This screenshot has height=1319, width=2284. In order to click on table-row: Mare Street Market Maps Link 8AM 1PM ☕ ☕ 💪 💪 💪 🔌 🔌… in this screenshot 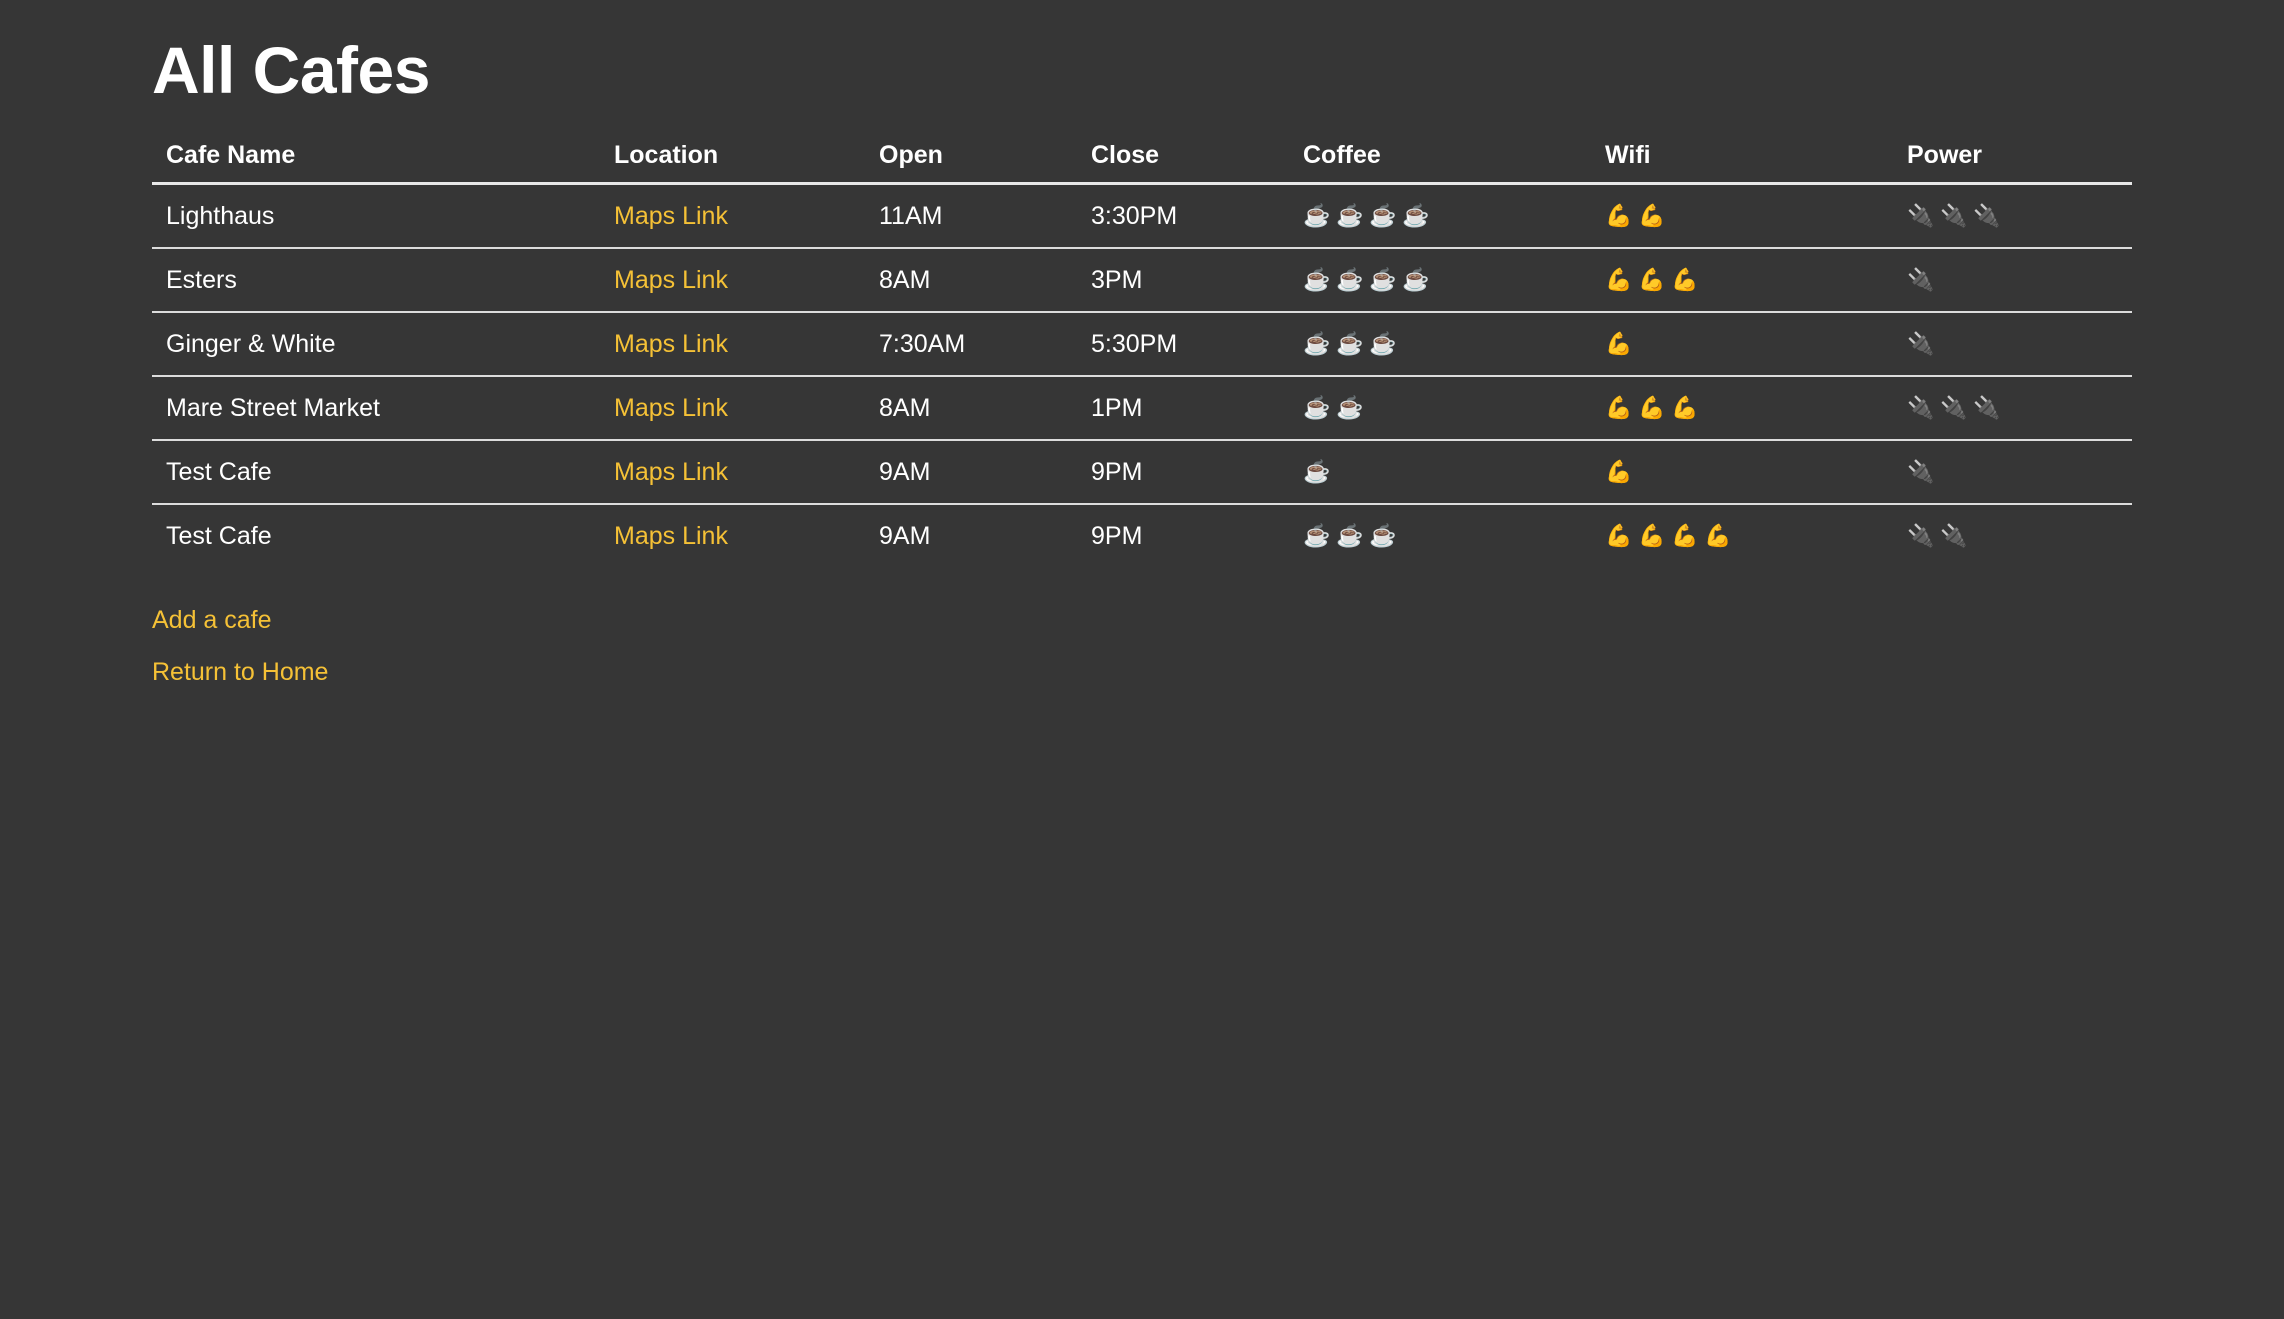, I will do `click(1142, 408)`.